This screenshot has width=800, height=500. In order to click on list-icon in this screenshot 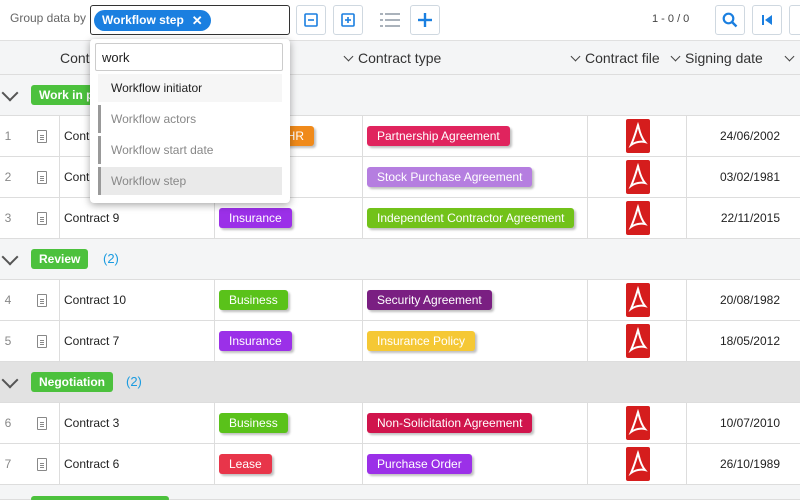, I will do `click(390, 20)`.